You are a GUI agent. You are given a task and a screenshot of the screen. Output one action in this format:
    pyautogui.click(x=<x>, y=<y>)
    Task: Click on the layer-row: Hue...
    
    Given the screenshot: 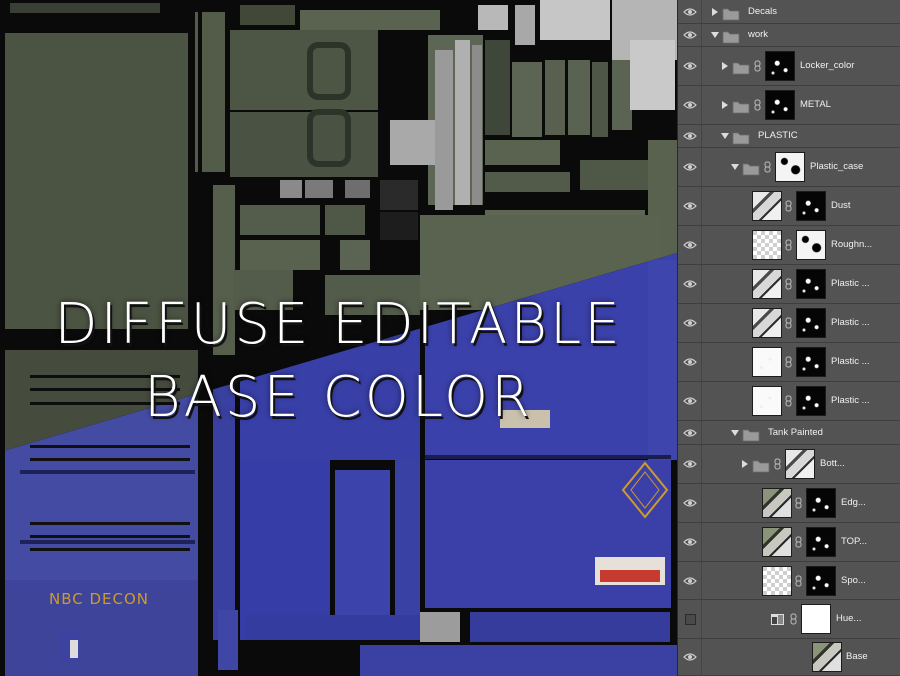 What is the action you would take?
    pyautogui.click(x=789, y=619)
    